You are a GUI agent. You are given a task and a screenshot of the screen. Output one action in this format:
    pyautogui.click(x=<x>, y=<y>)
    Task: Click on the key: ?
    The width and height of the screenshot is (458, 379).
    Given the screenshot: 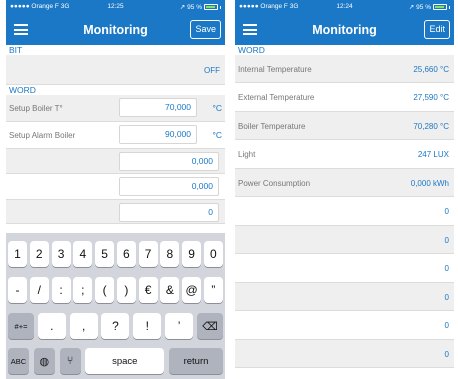 What is the action you would take?
    pyautogui.click(x=115, y=326)
    